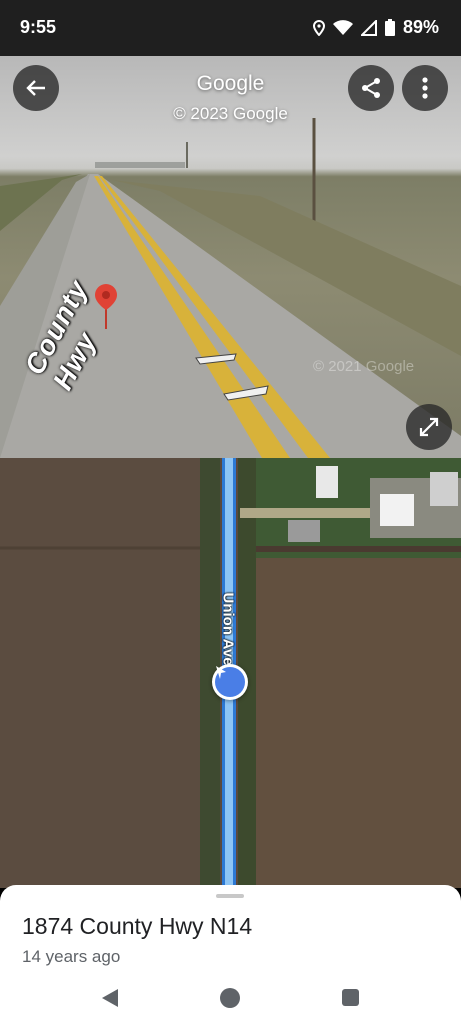 This screenshot has width=461, height=1024. What do you see at coordinates (230, 682) in the screenshot?
I see `current-location-marker` at bounding box center [230, 682].